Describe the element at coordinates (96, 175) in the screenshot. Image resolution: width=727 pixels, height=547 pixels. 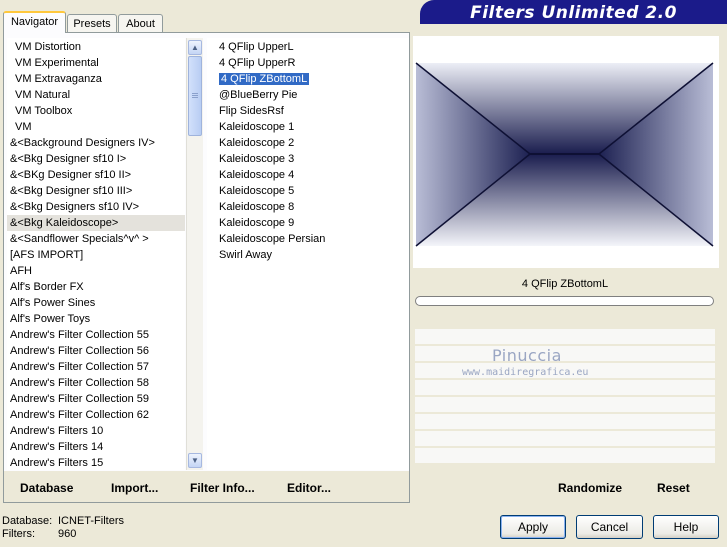
I see `list-item: &<BKg Designer sf10 II>` at that location.